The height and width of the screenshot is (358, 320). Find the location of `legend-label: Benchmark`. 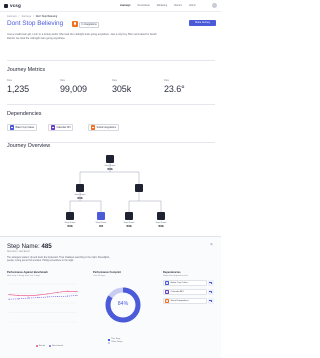

legend-label: Benchmark is located at coordinates (58, 346).